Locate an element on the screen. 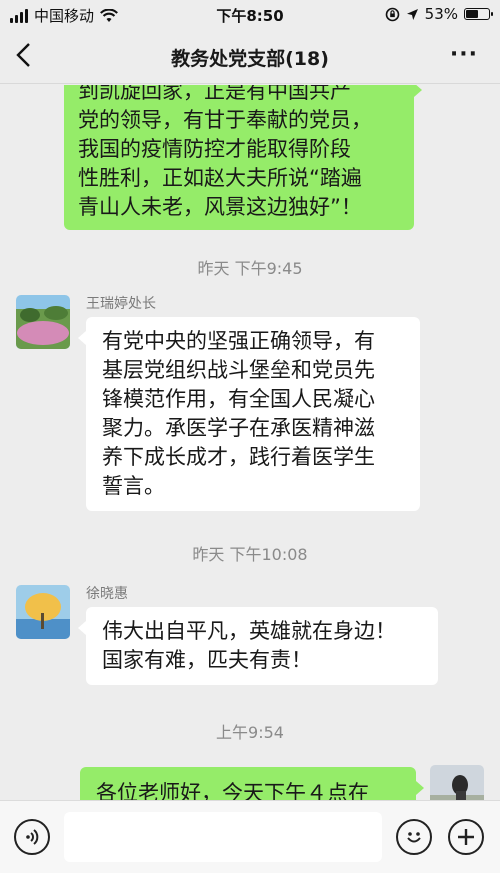 The height and width of the screenshot is (873, 500). input-bar is located at coordinates (250, 836).